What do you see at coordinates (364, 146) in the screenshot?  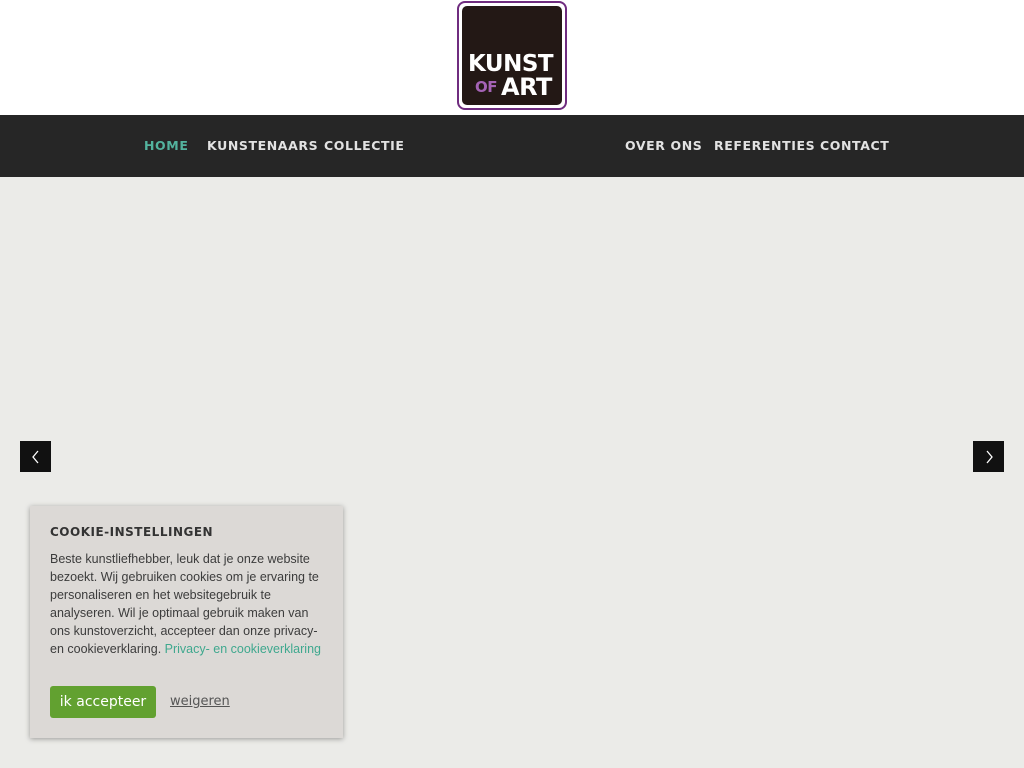 I see `nav-item-collectie: COLLECTIE` at bounding box center [364, 146].